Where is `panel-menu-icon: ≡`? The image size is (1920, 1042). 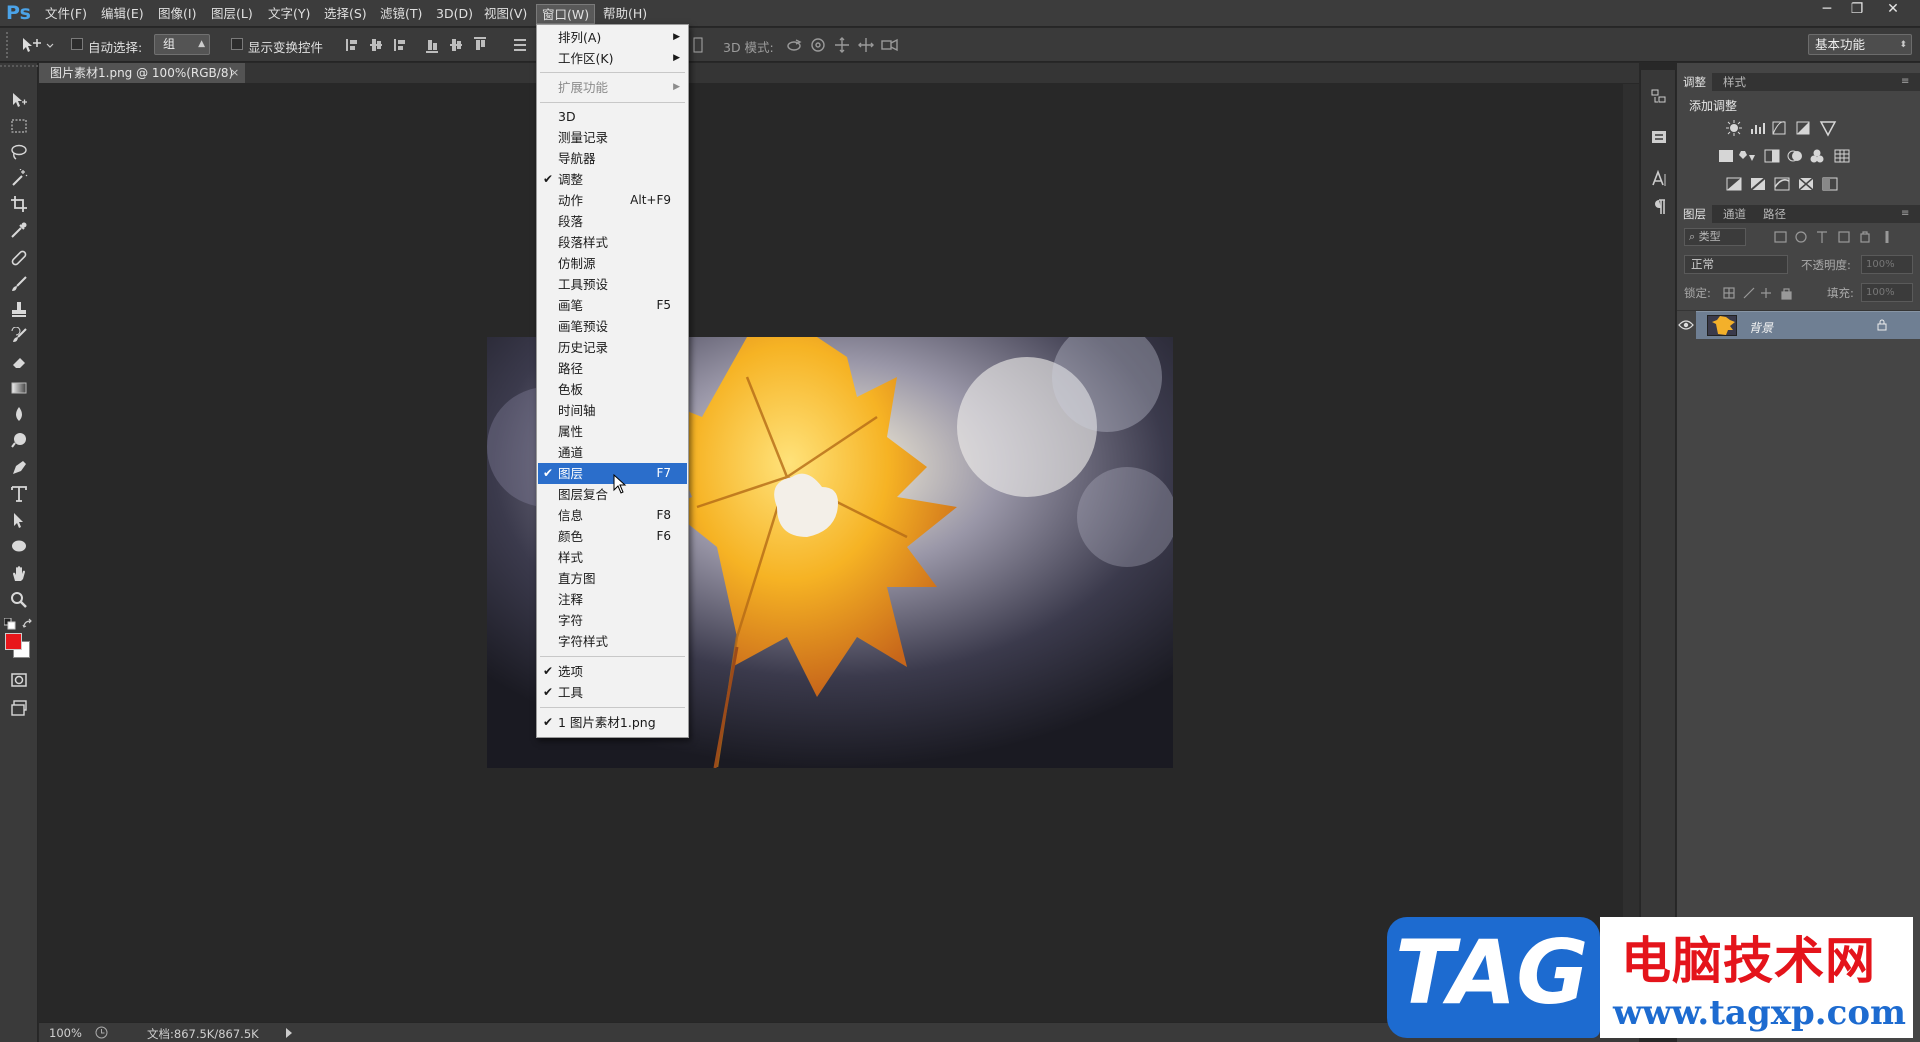 panel-menu-icon: ≡ is located at coordinates (1905, 81).